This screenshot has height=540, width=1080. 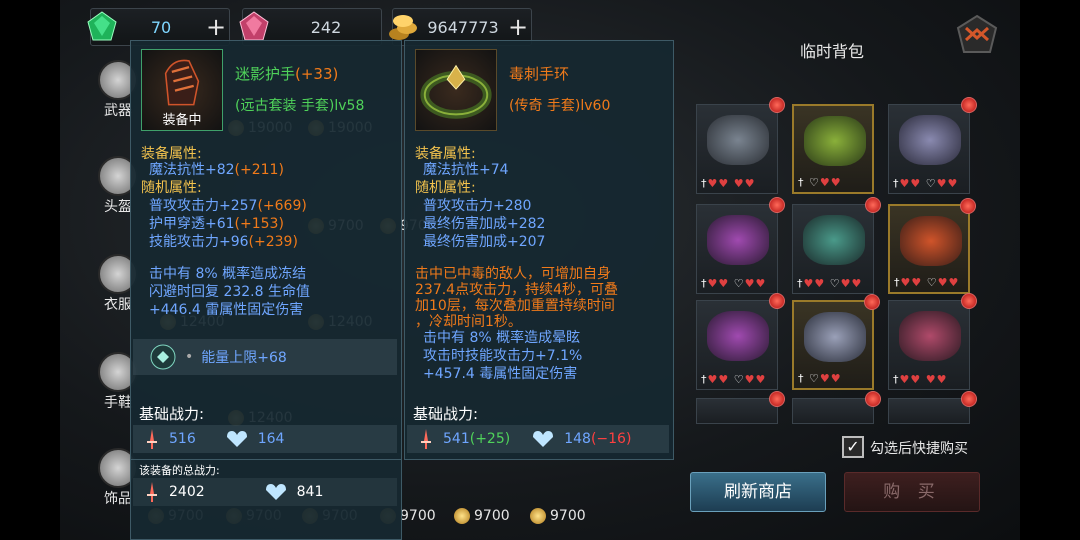 I want to click on attack-delta: (+25), so click(x=490, y=439).